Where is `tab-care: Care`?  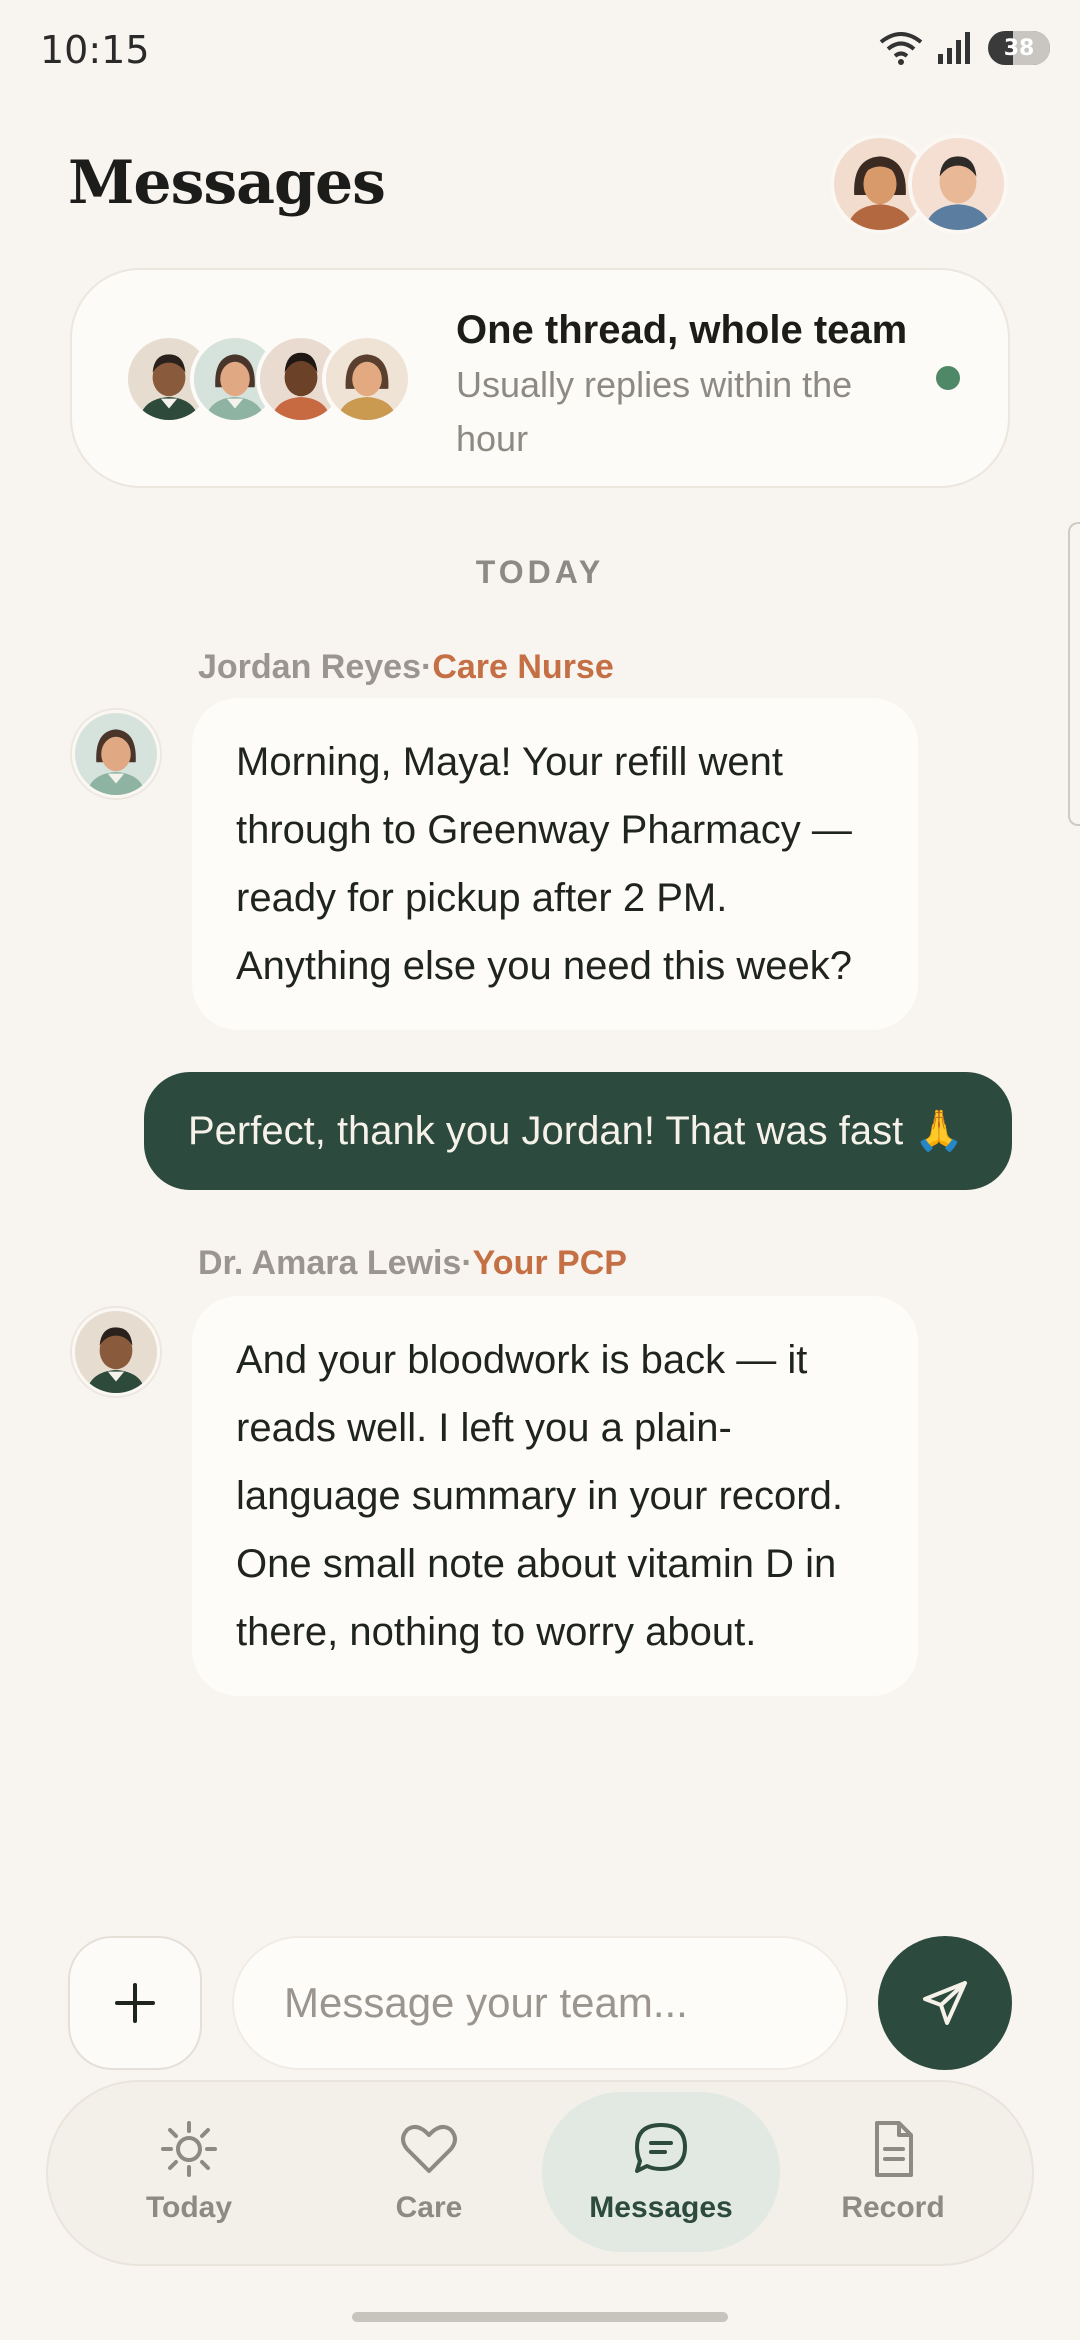 tab-care: Care is located at coordinates (429, 2172).